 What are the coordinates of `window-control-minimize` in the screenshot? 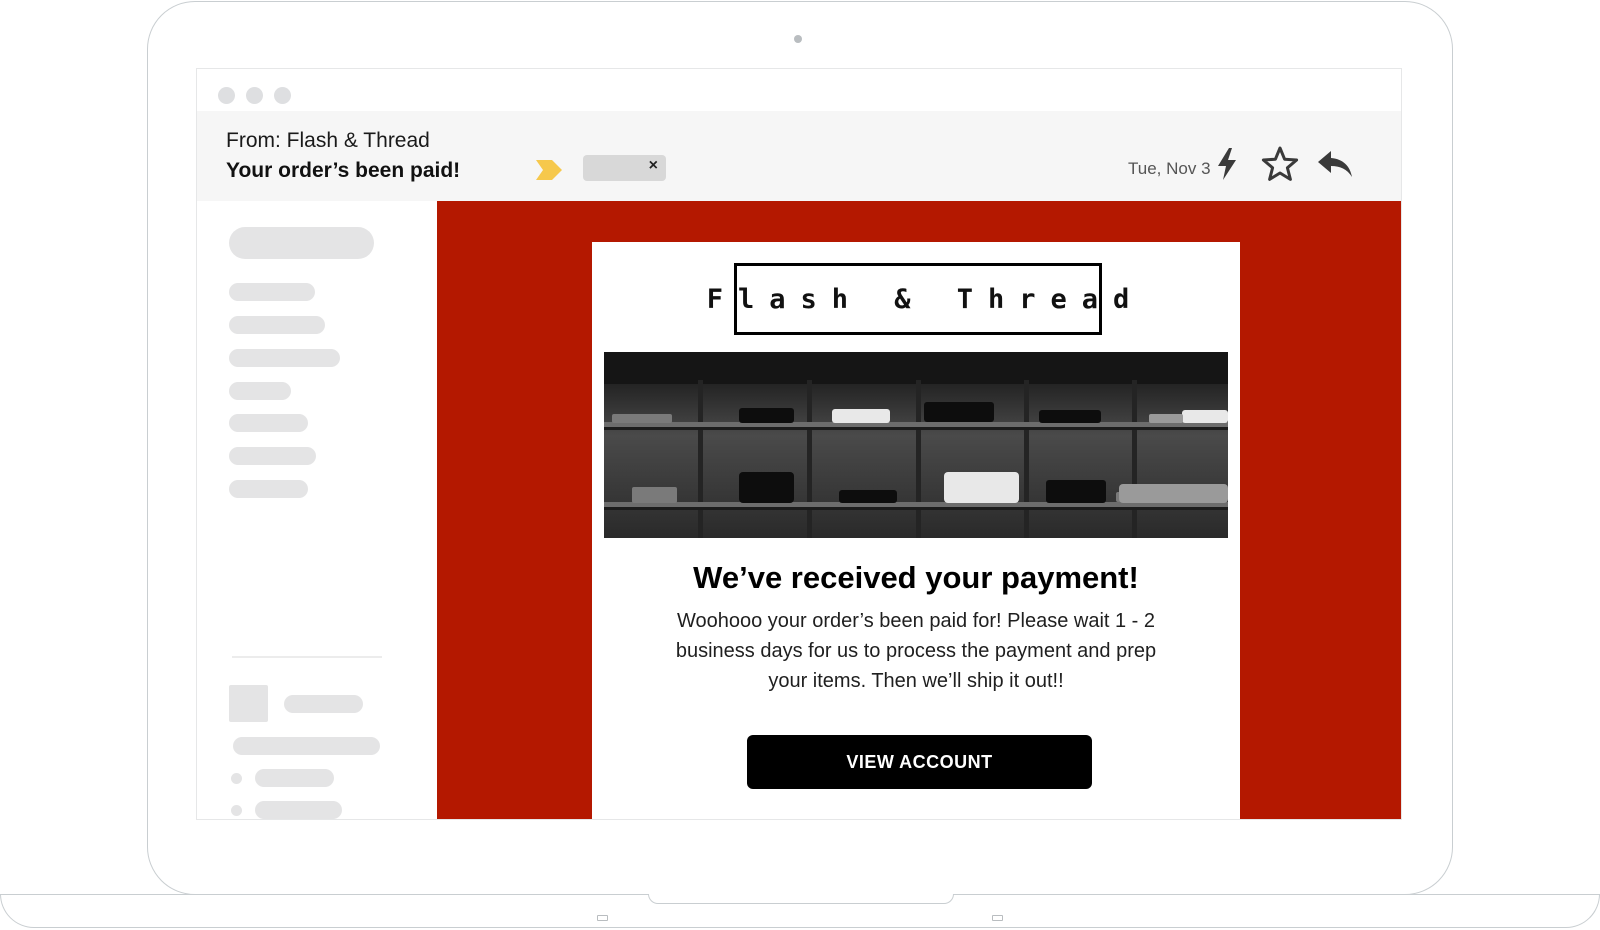 It's located at (254, 95).